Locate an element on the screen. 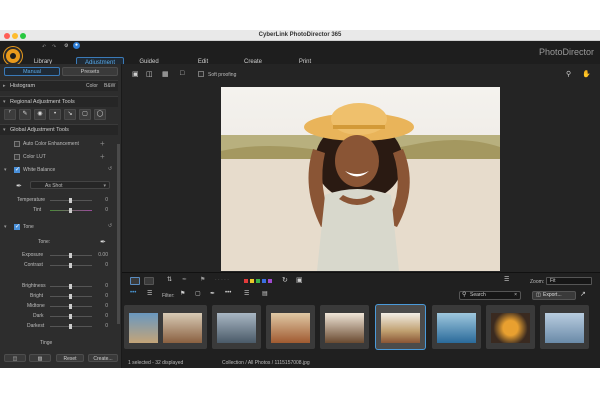  white-balance-checkbox is located at coordinates (17, 169).